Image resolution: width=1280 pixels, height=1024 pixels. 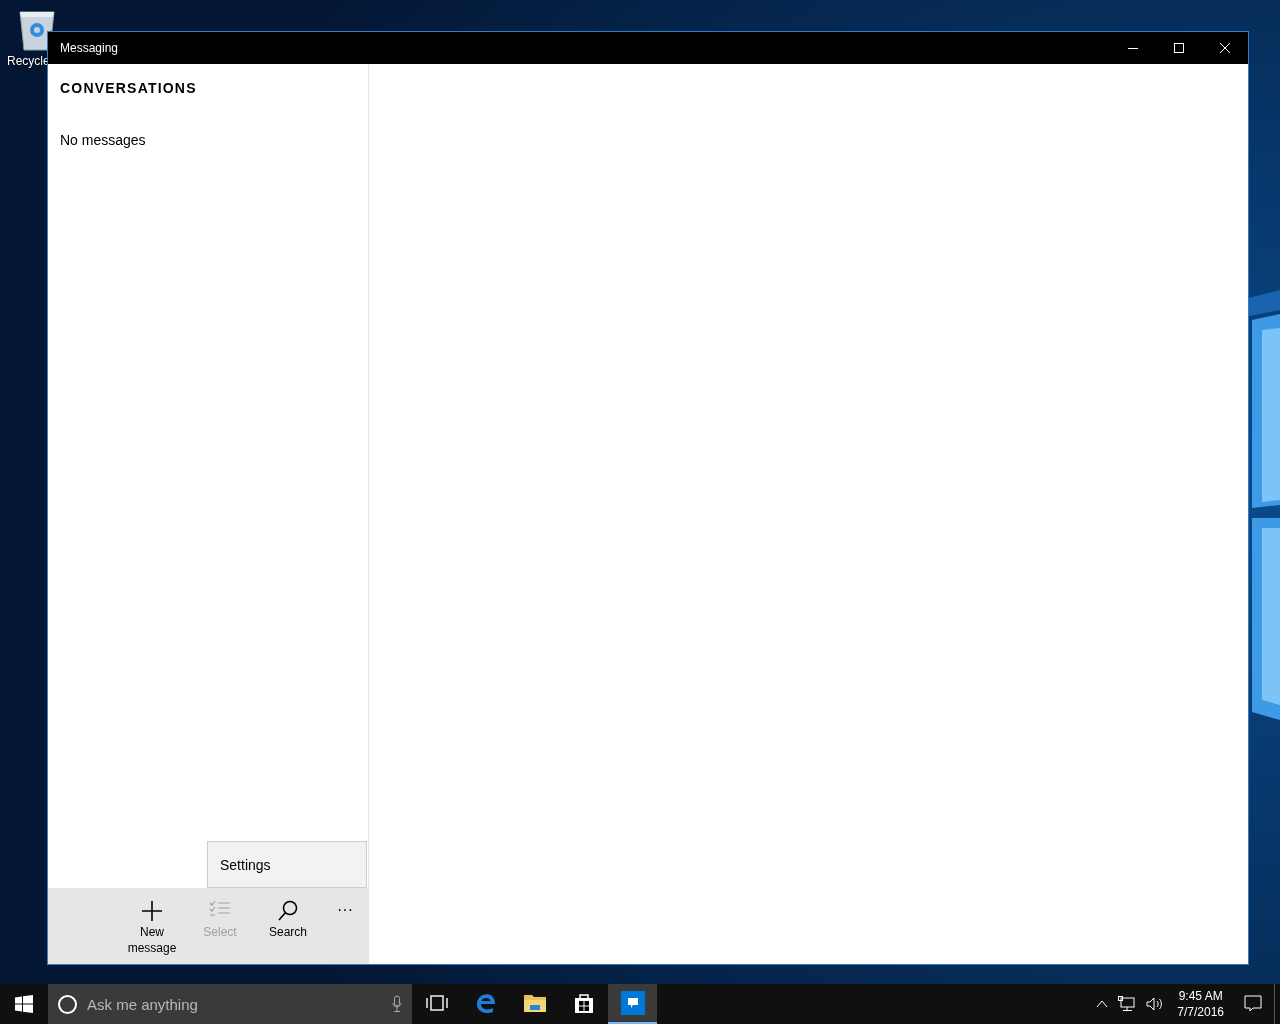 I want to click on pane-heading: CONVERSATIONS, so click(x=129, y=88).